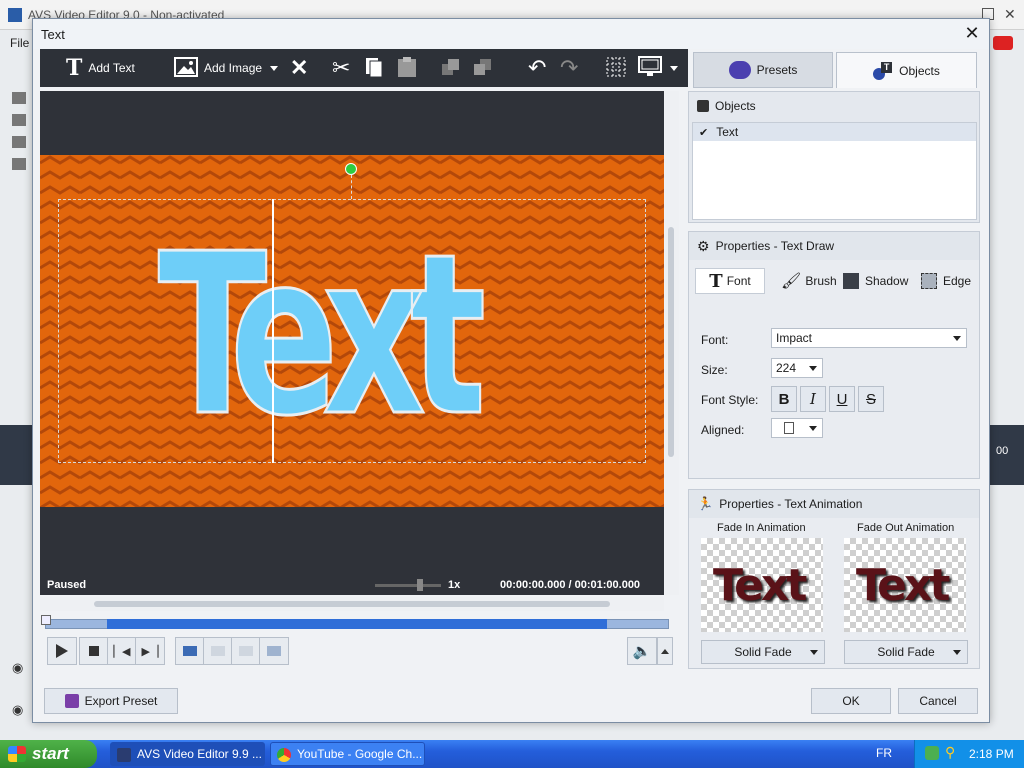  I want to click on strikethrough-button: S, so click(871, 399).